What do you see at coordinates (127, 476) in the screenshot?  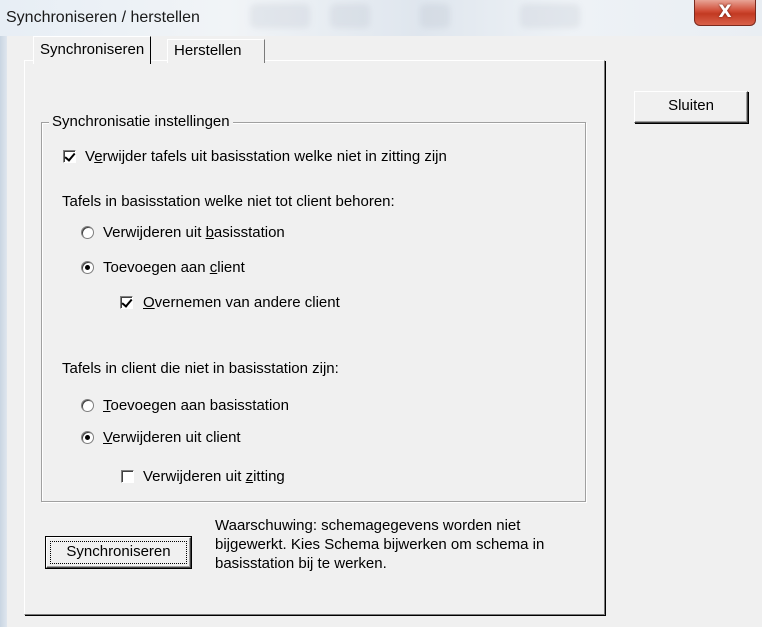 I see `remove-from-session-checkbox` at bounding box center [127, 476].